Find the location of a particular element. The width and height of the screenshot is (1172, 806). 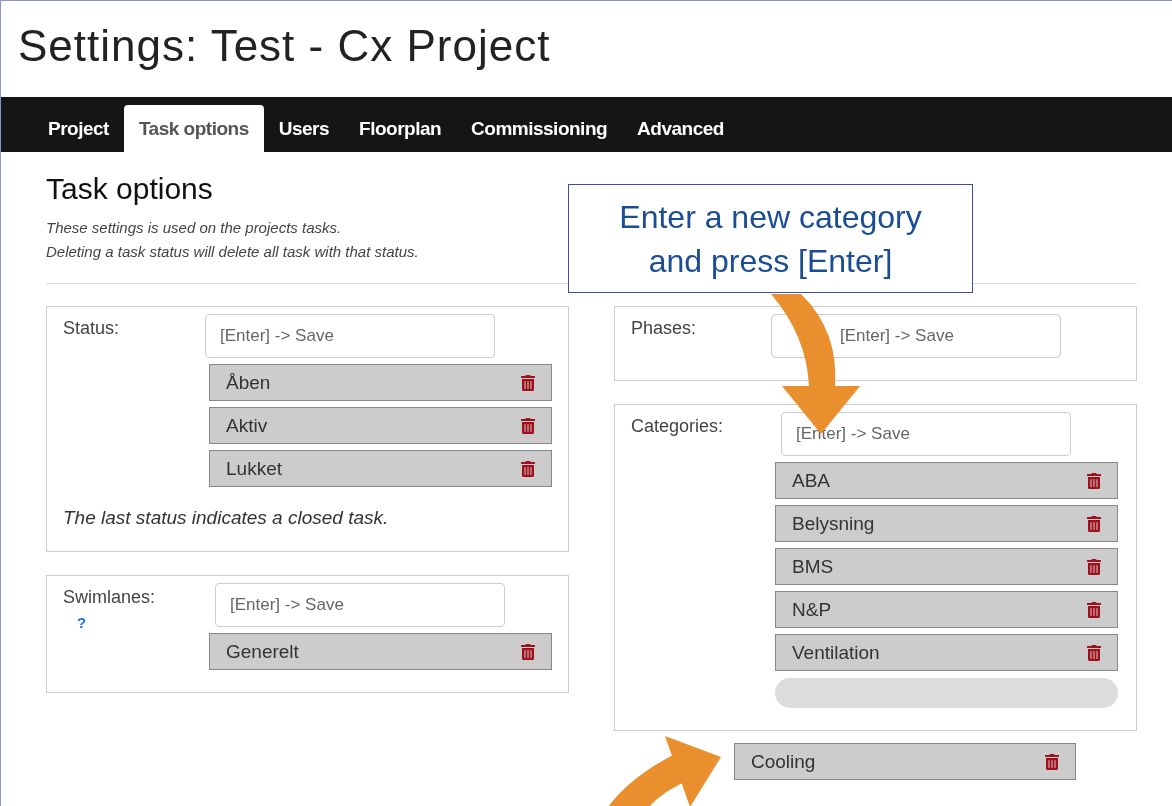

field-label: Categories: is located at coordinates (678, 426).